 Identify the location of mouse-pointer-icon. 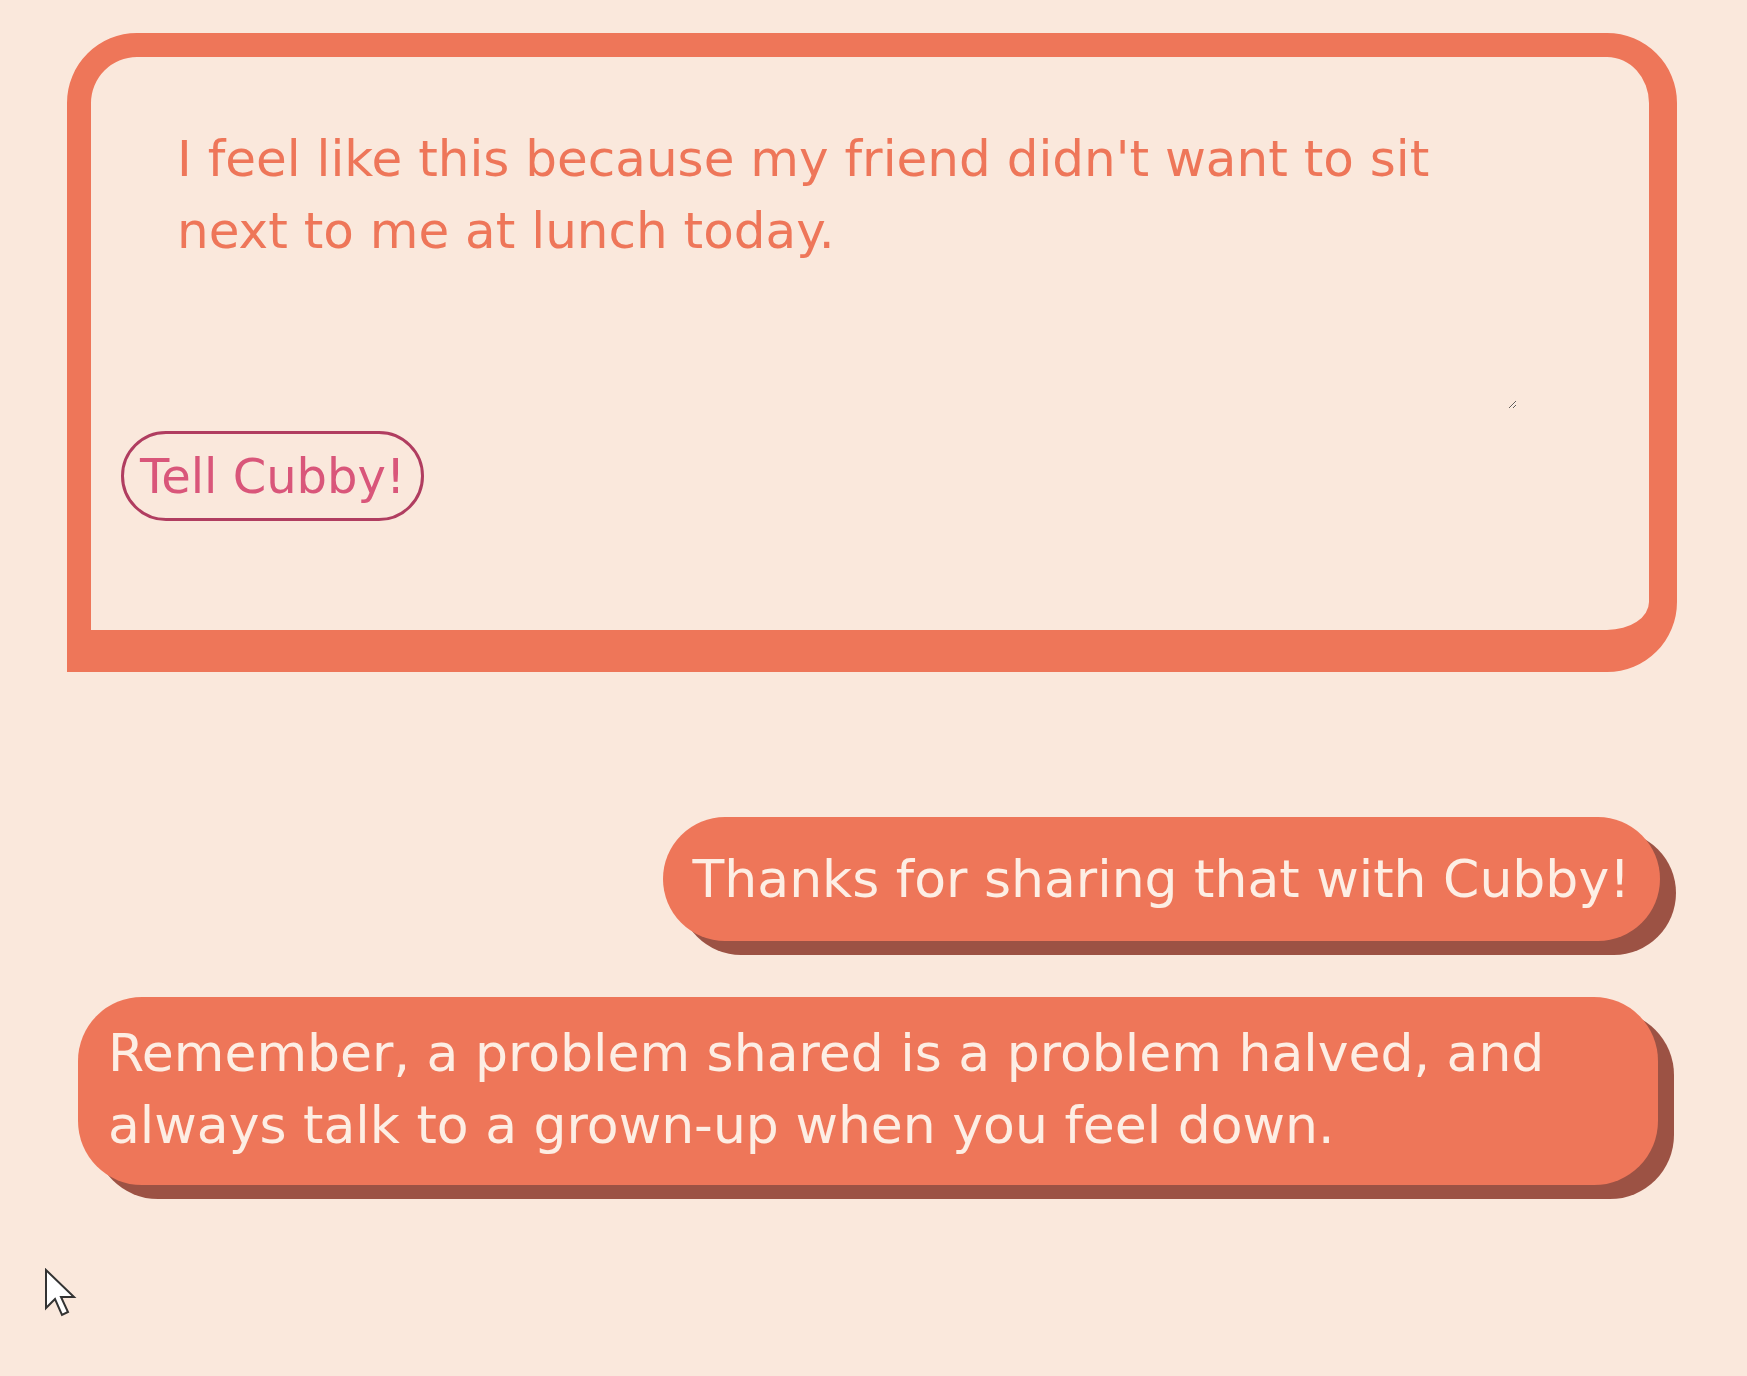
(61, 1293).